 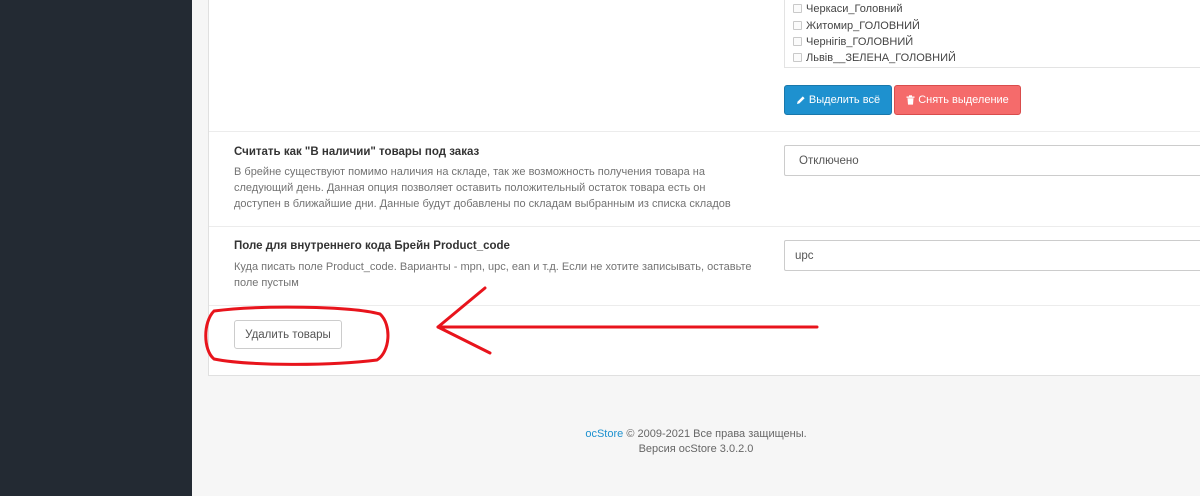 I want to click on in-stock-order-title: Считать как "В наличии" товары под заказ, so click(x=357, y=152).